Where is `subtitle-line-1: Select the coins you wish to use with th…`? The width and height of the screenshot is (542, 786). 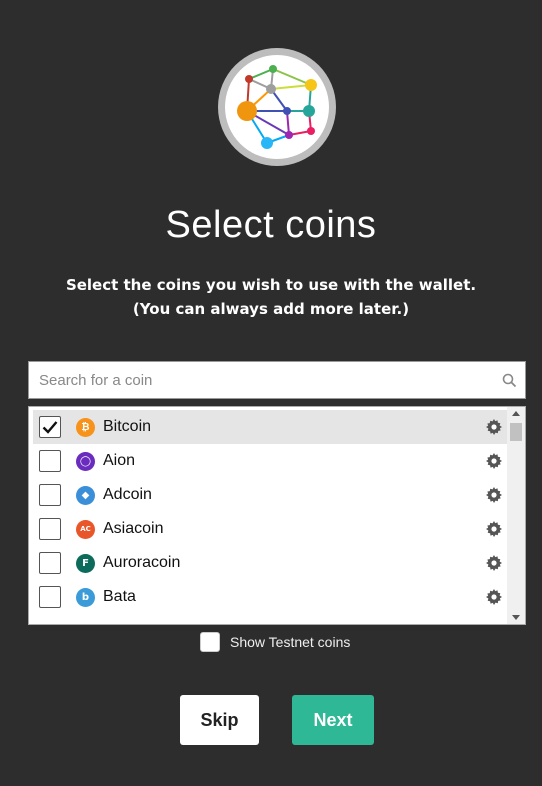 subtitle-line-1: Select the coins you wish to use with th… is located at coordinates (271, 285).